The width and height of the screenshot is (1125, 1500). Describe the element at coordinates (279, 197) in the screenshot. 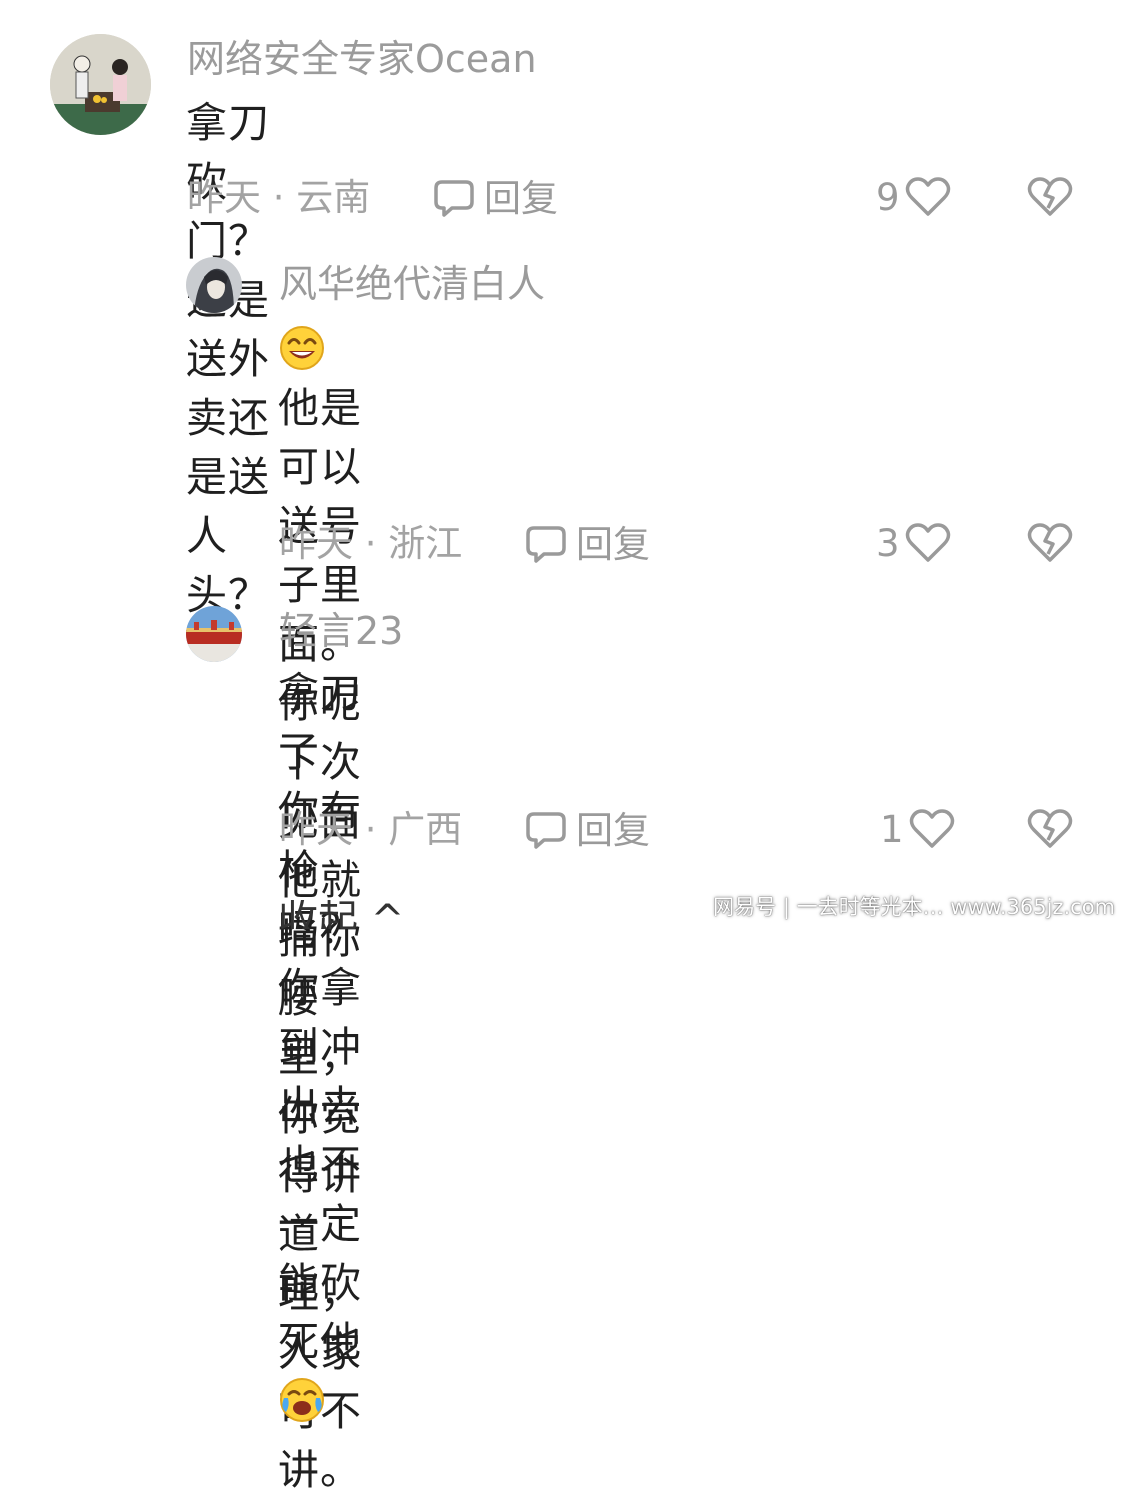

I see `time-location: 昨天 · 云南` at that location.